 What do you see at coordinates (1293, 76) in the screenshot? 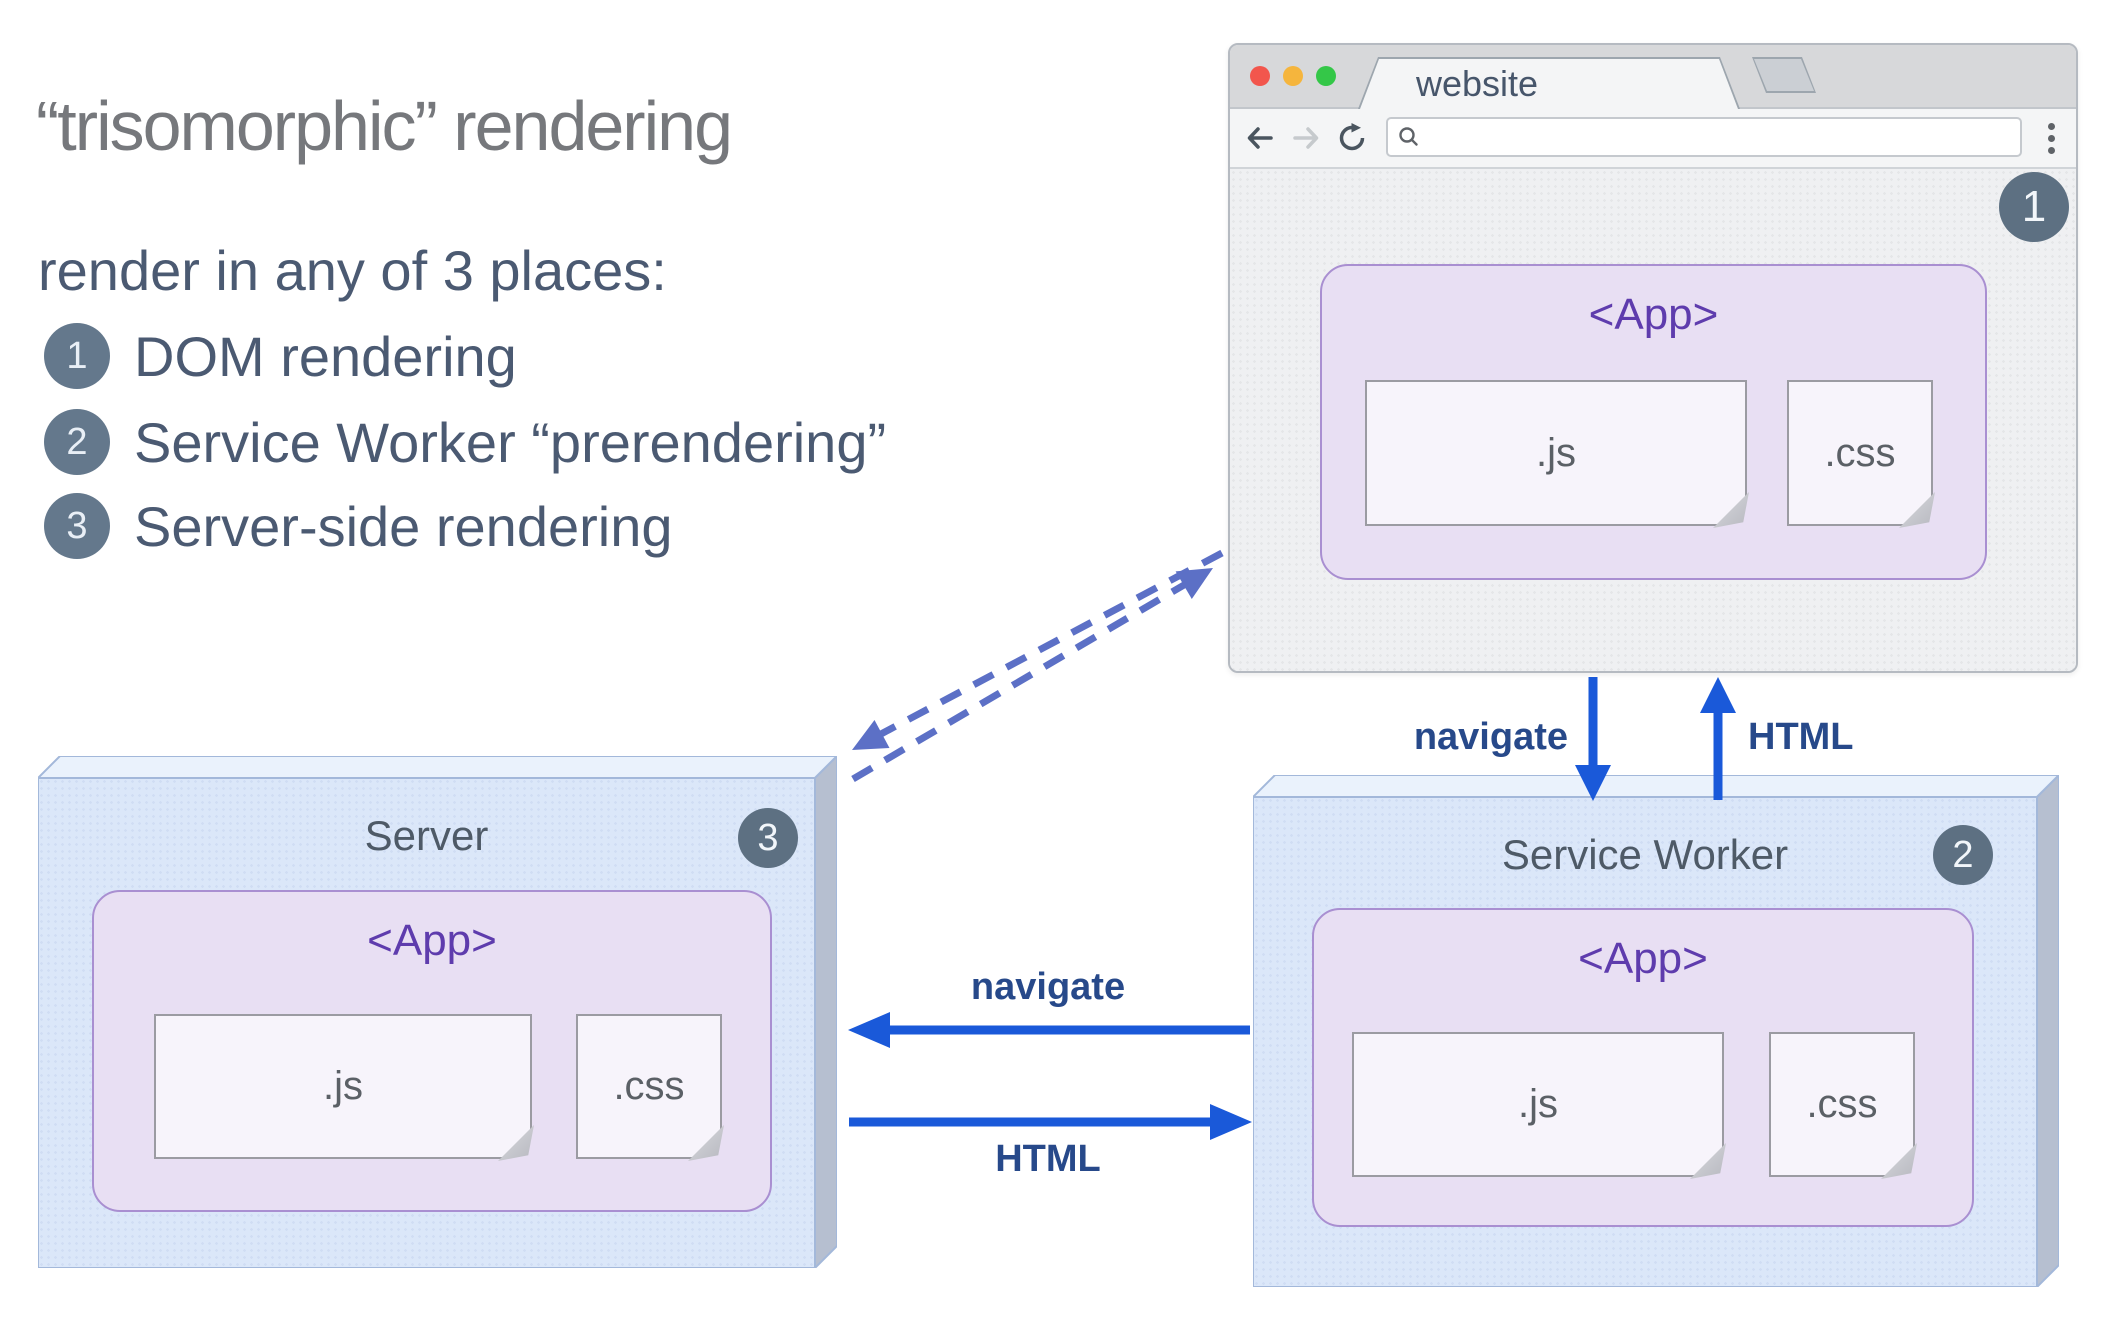
I see `minimize-window-icon` at bounding box center [1293, 76].